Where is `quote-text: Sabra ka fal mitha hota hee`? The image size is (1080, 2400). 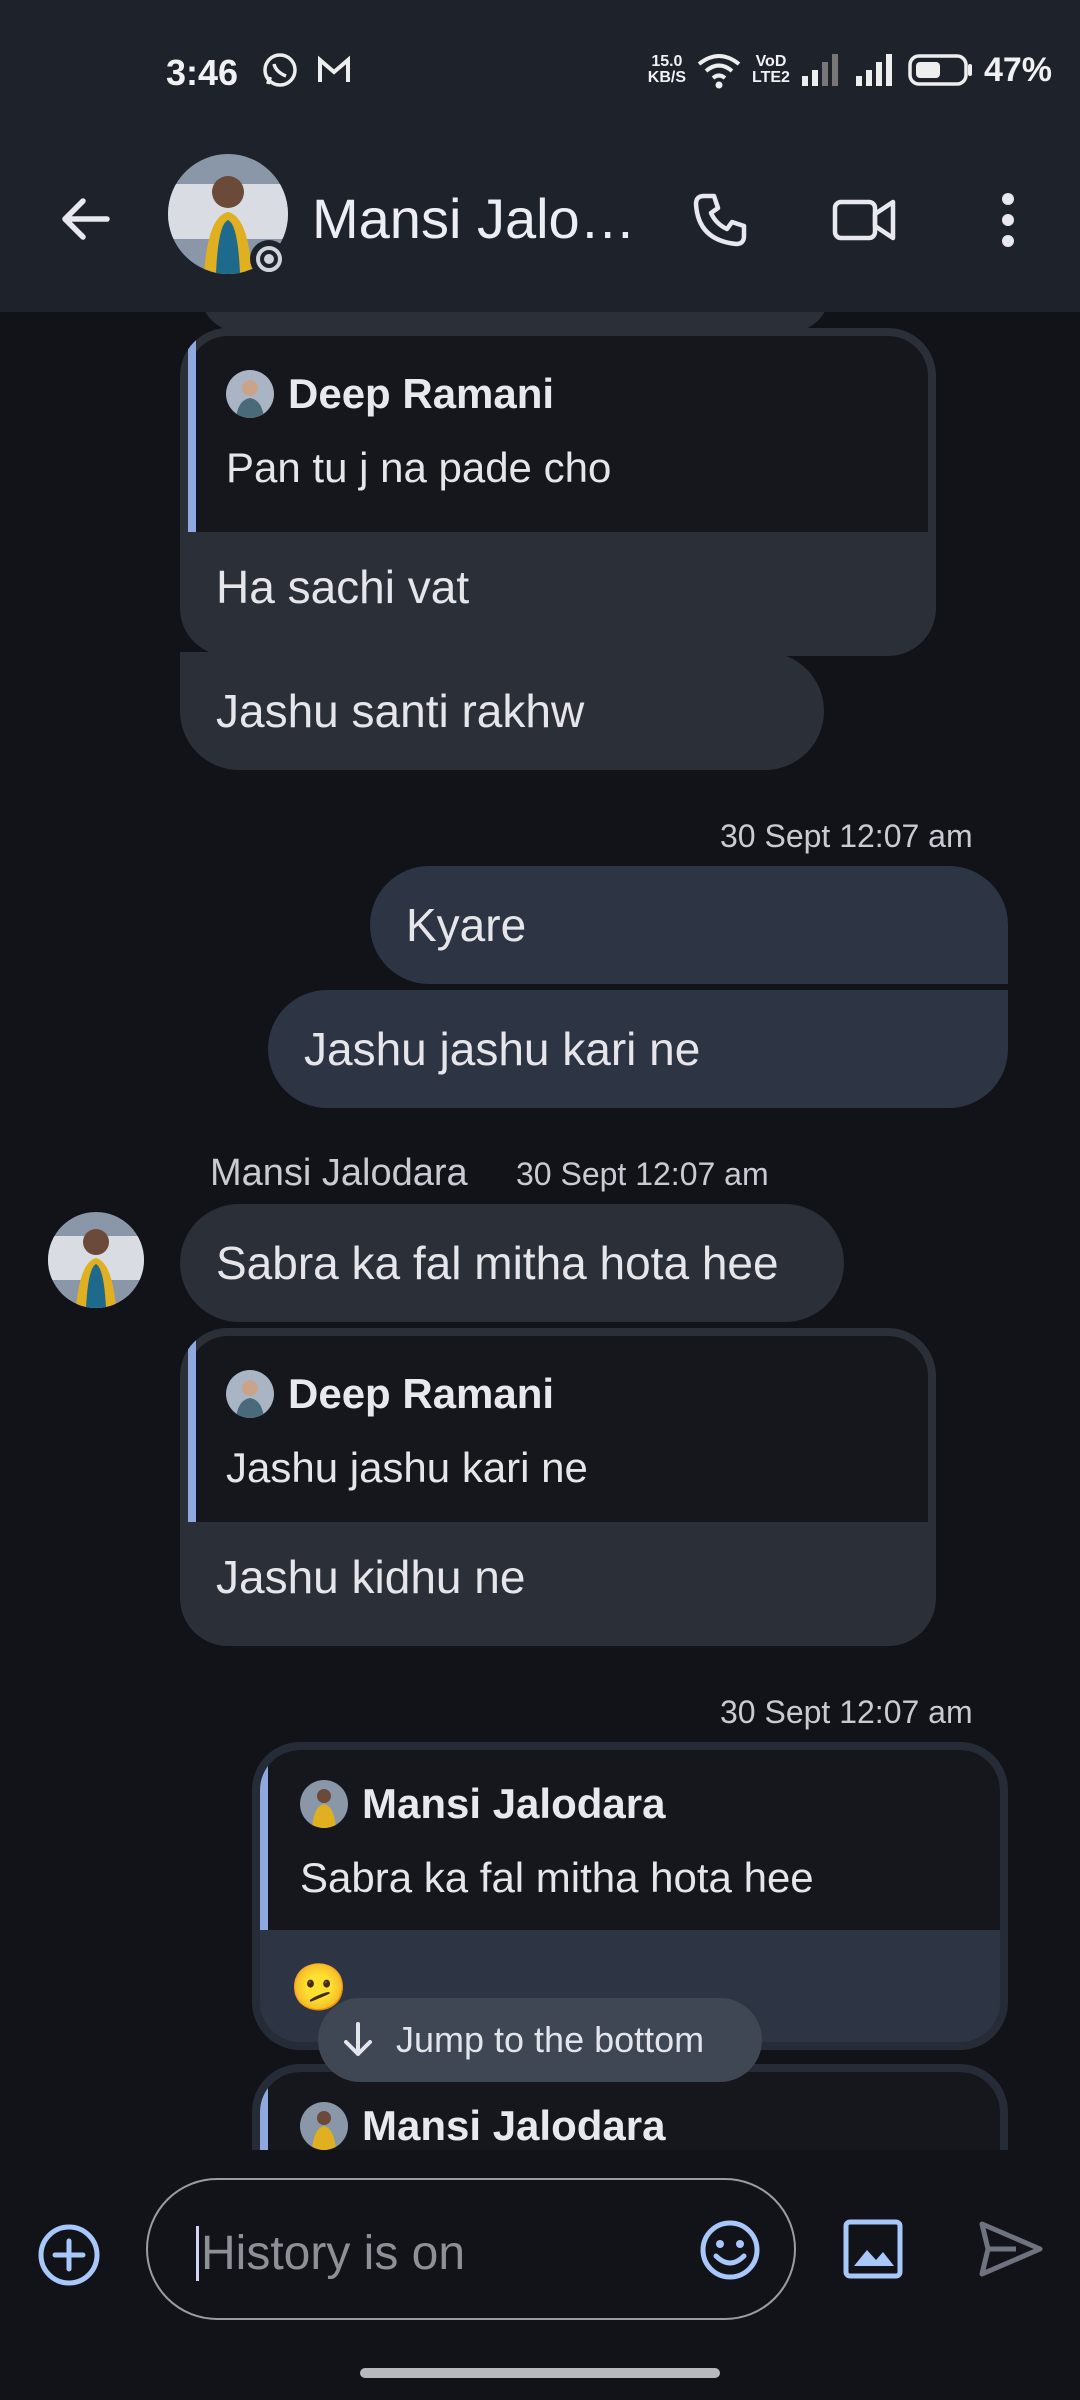 quote-text: Sabra ka fal mitha hota hee is located at coordinates (557, 1877).